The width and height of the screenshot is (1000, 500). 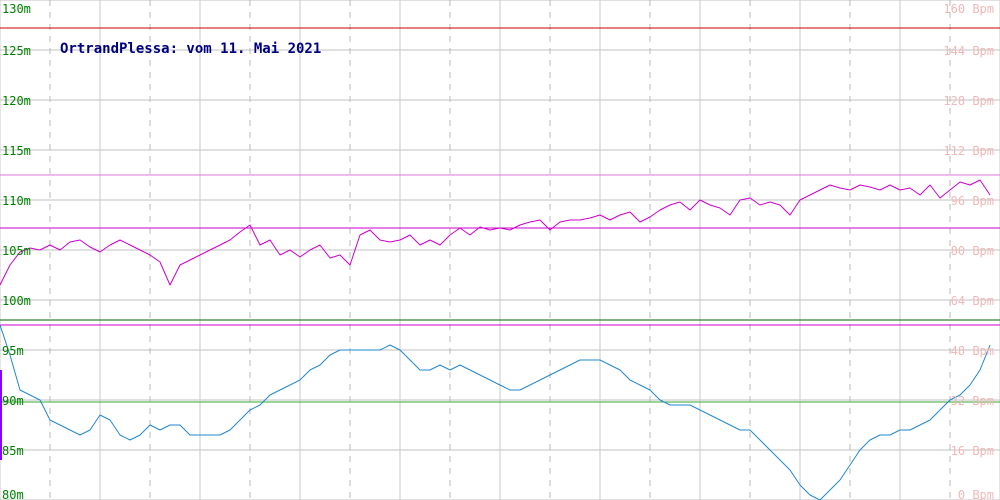 What do you see at coordinates (16, 201) in the screenshot?
I see `left-tick-label: 110m` at bounding box center [16, 201].